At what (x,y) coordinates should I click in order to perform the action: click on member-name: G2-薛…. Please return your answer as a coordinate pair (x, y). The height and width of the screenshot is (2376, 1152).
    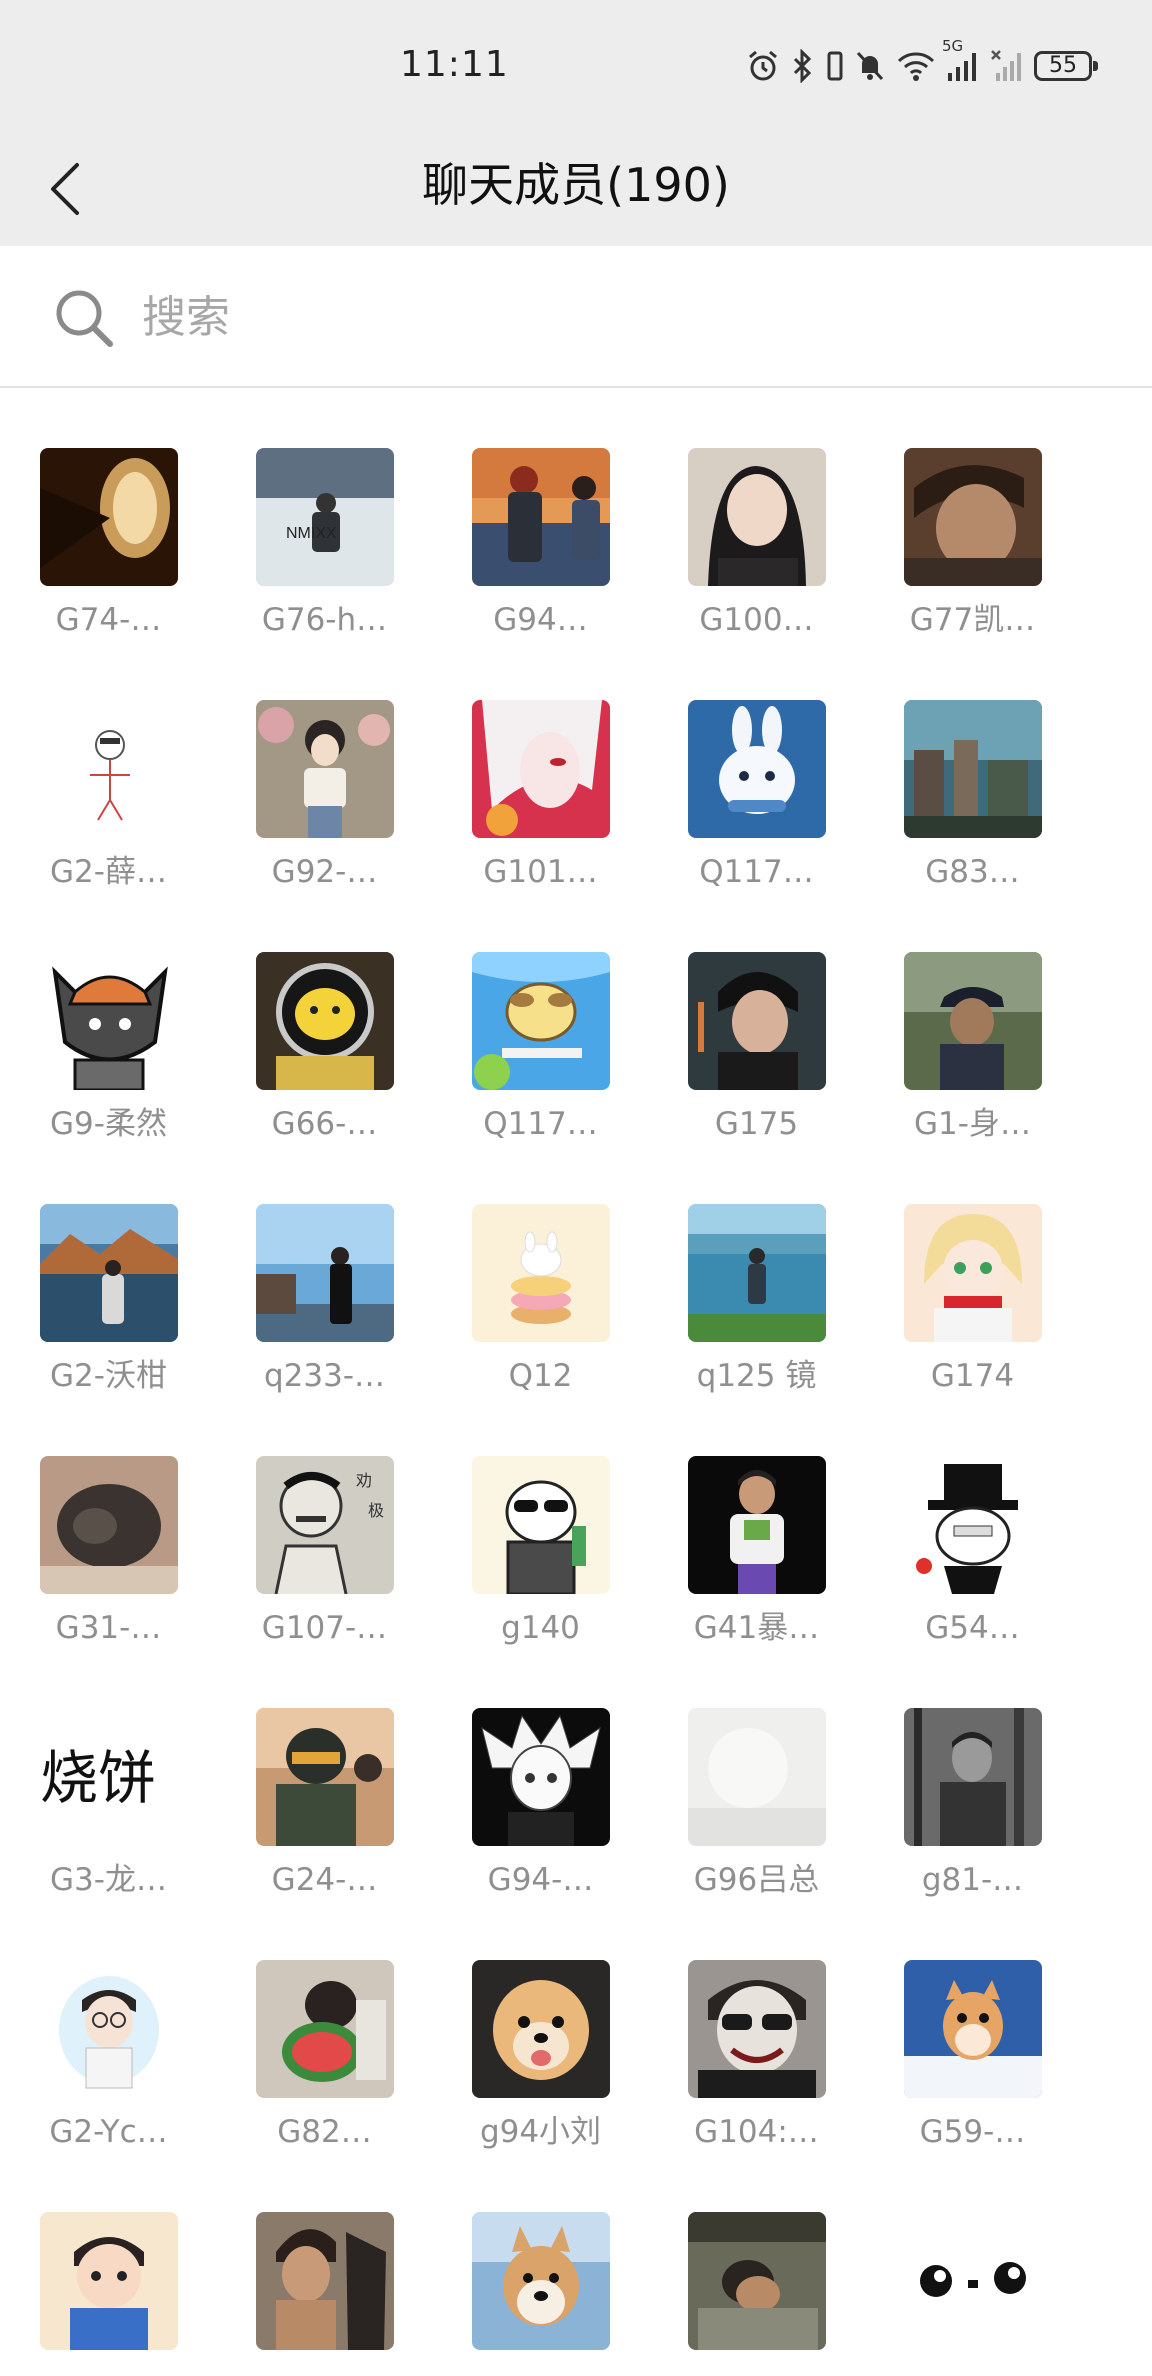
    Looking at the image, I should click on (108, 872).